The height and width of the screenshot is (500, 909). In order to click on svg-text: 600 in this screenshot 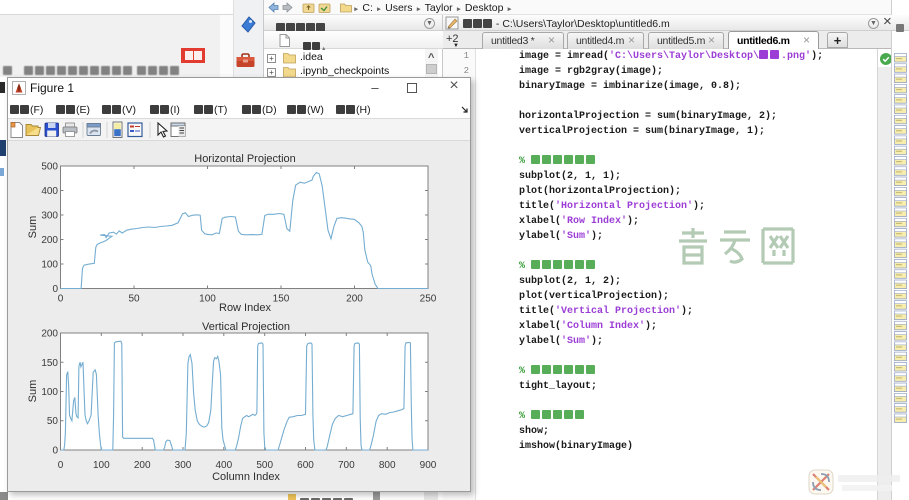, I will do `click(305, 465)`.